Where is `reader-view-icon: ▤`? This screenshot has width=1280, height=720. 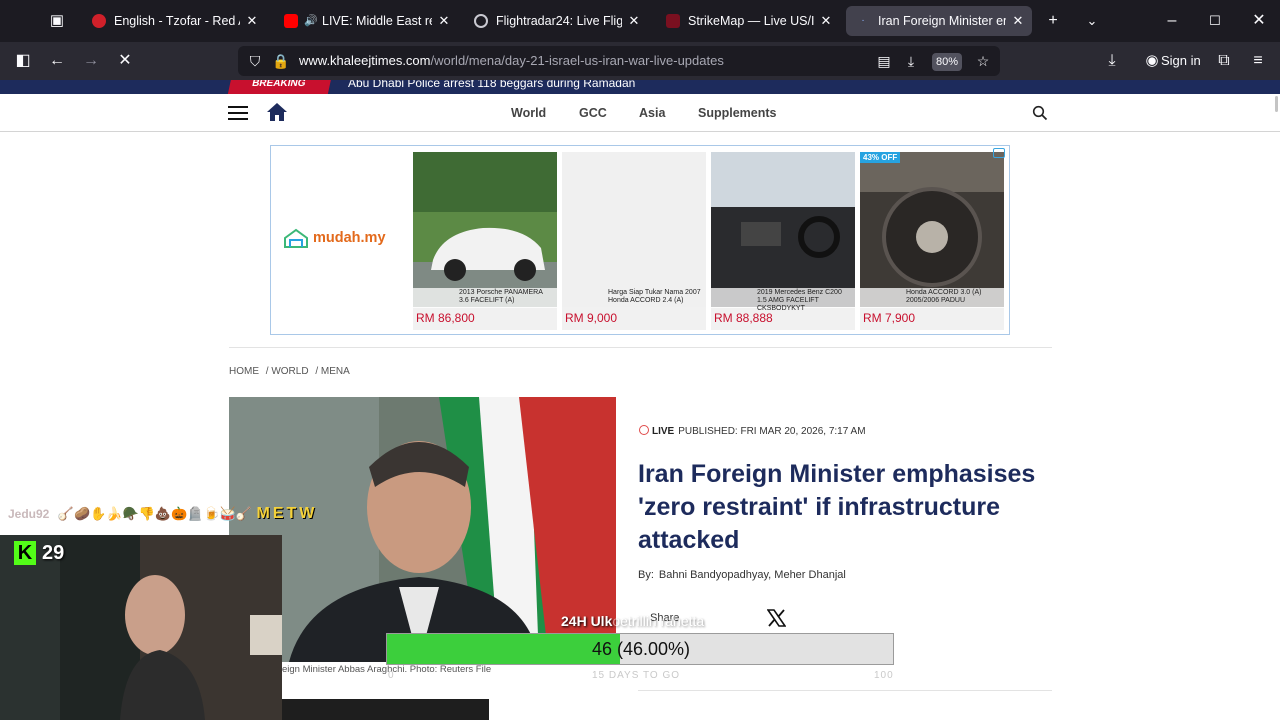 reader-view-icon: ▤ is located at coordinates (884, 61).